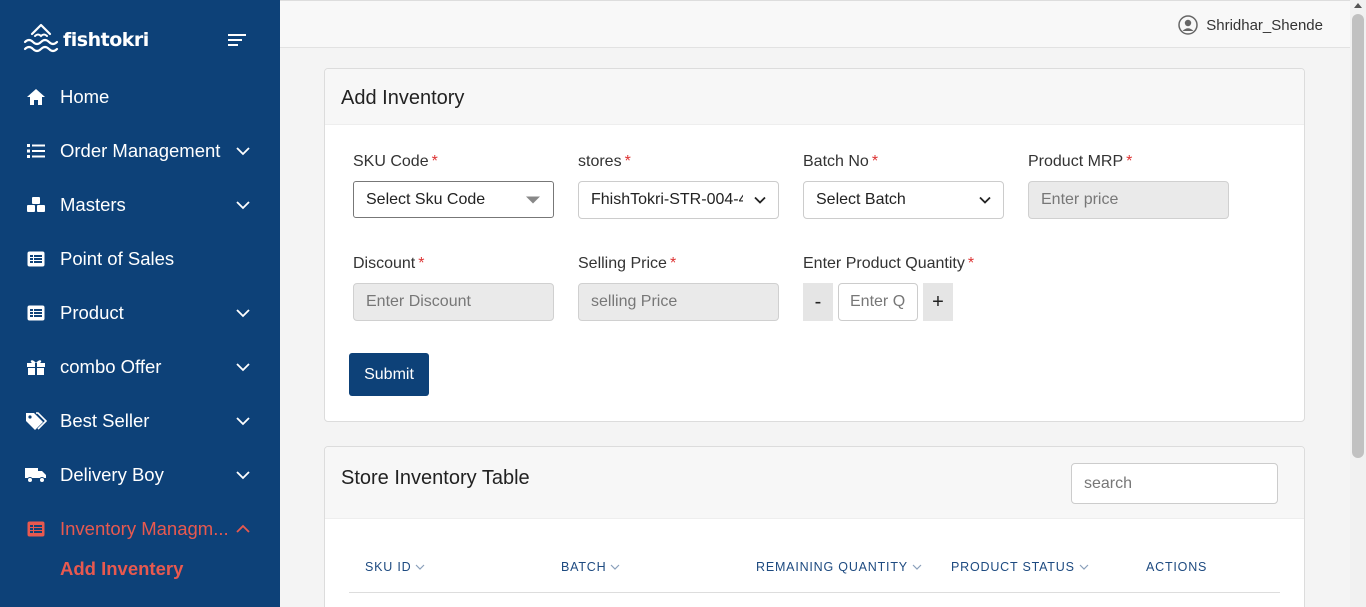 The image size is (1366, 607). I want to click on sidebar-item-product: Product, so click(140, 313).